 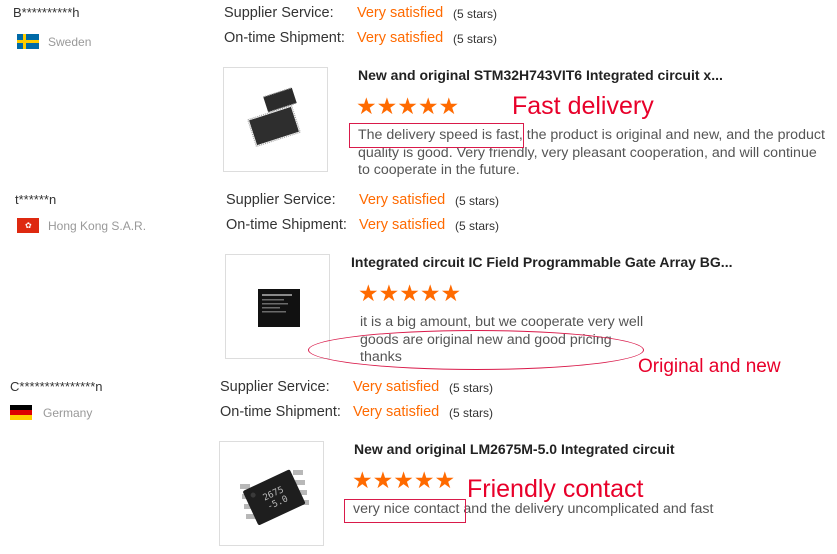 What do you see at coordinates (709, 366) in the screenshot?
I see `annotation-original-new: Original and new` at bounding box center [709, 366].